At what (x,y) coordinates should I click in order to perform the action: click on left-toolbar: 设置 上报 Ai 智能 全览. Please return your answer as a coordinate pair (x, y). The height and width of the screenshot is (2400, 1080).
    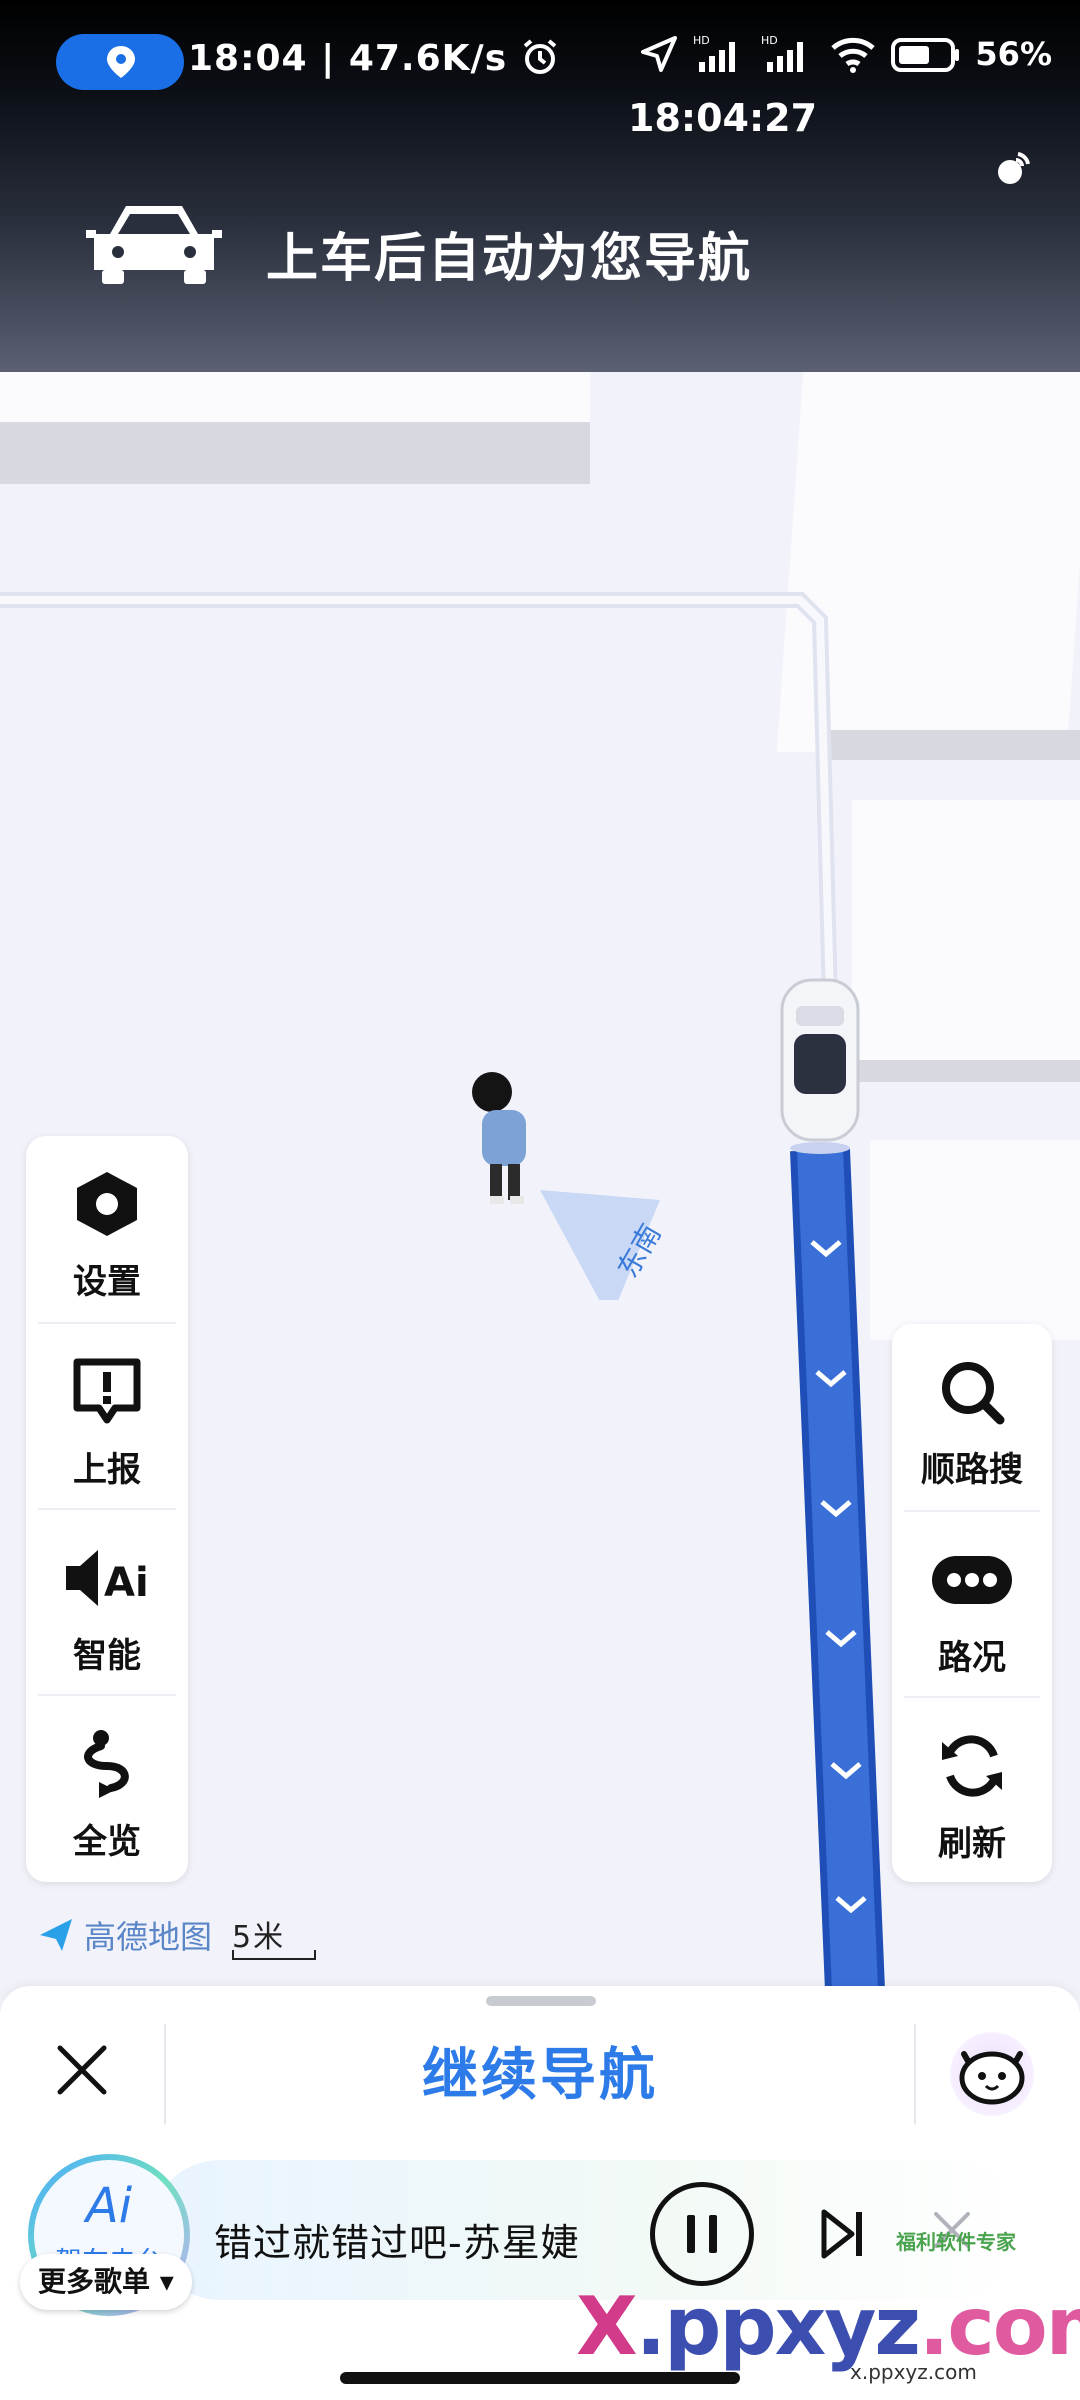
    Looking at the image, I should click on (107, 1509).